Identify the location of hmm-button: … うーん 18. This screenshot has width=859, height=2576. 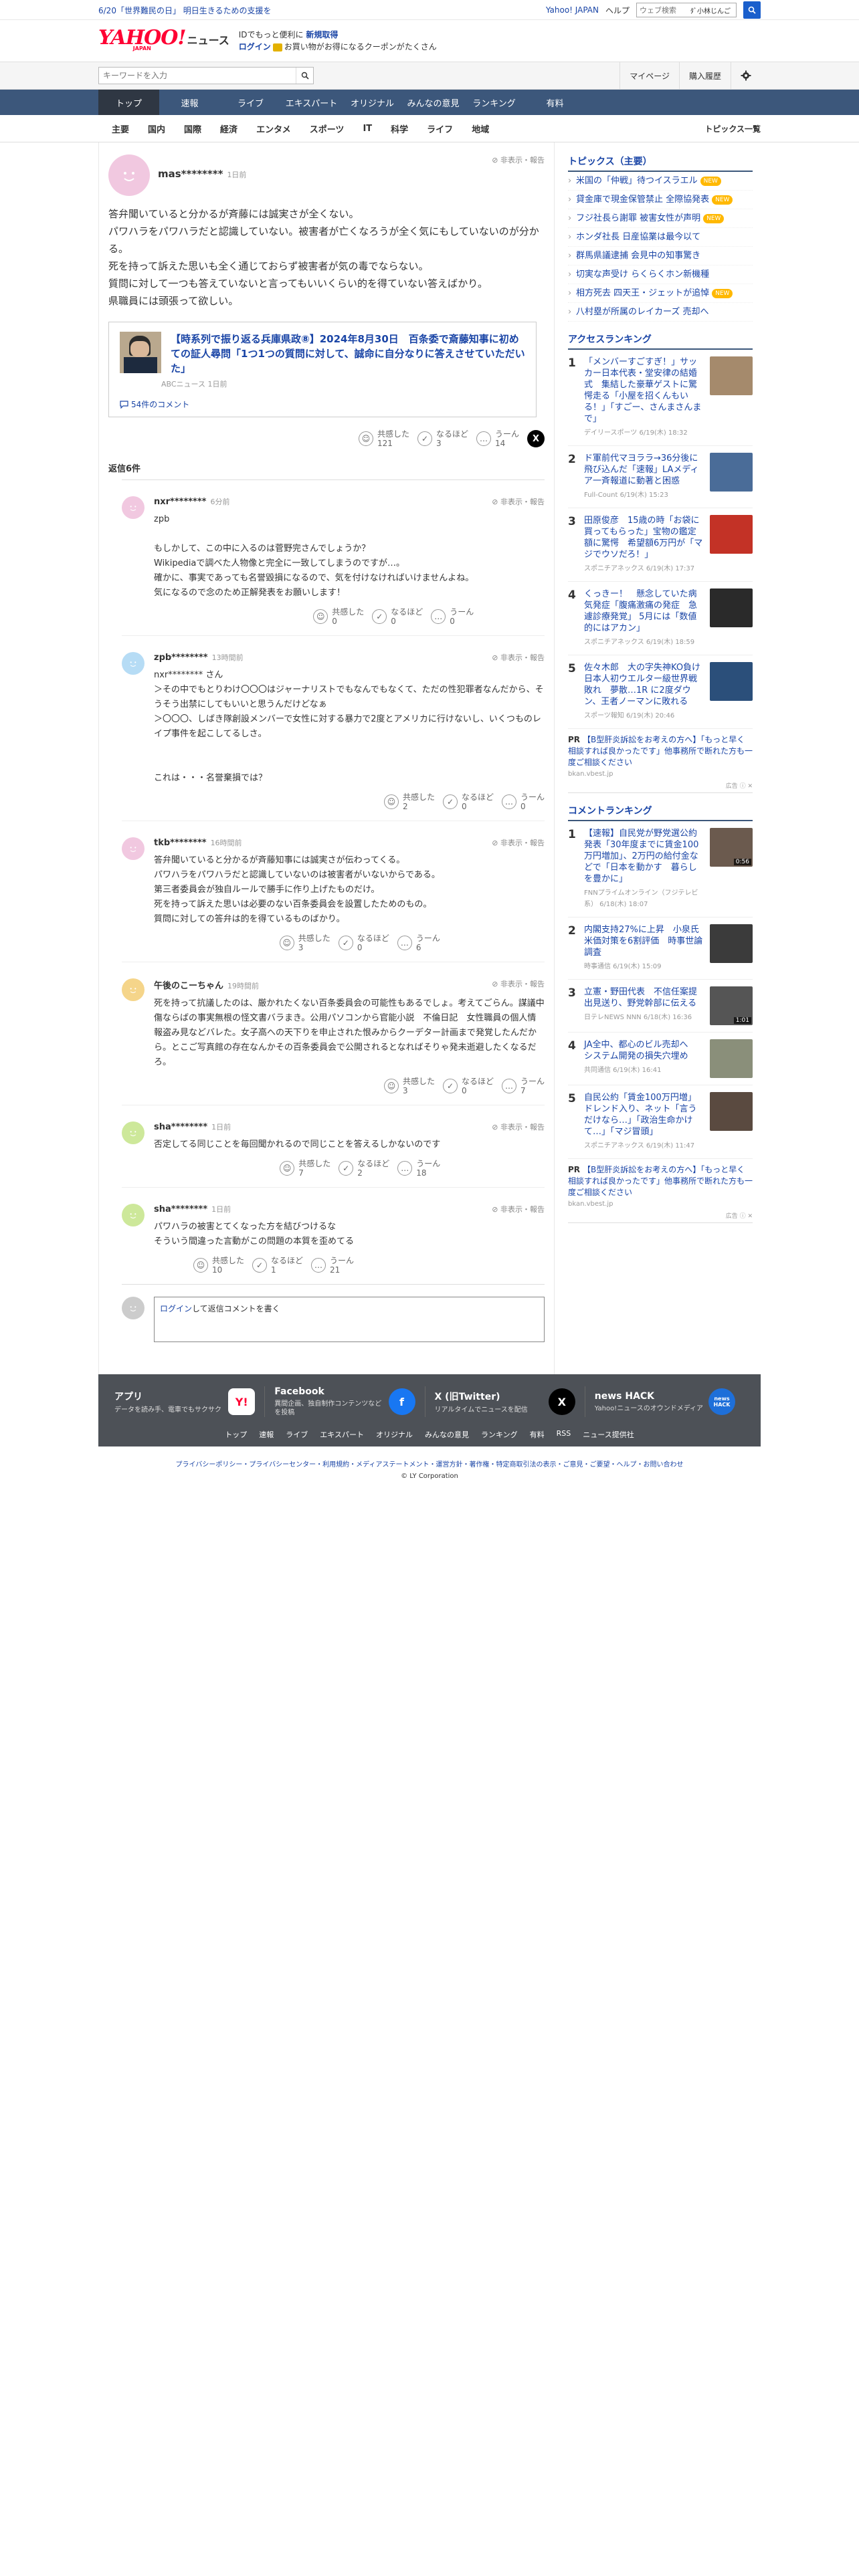
(418, 1168).